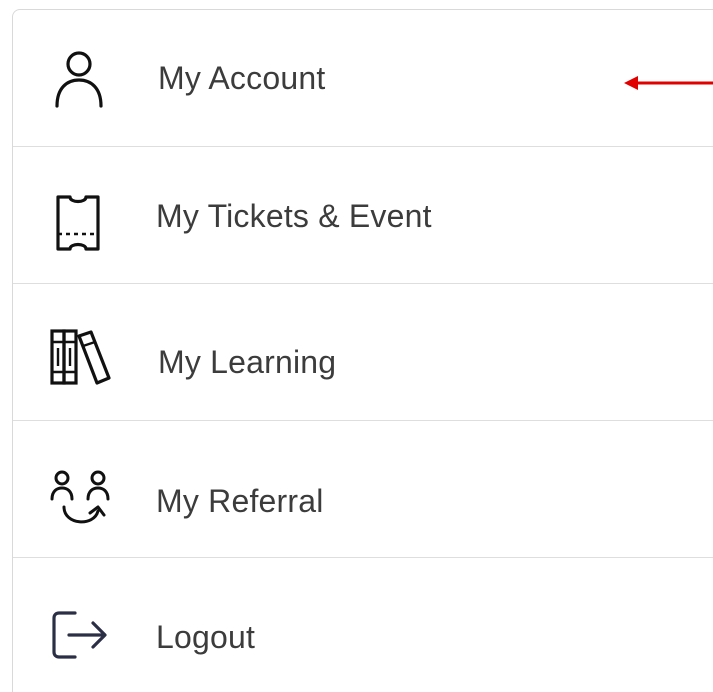 The height and width of the screenshot is (692, 713). Describe the element at coordinates (242, 78) in the screenshot. I see `menu-item-label: My Account` at that location.